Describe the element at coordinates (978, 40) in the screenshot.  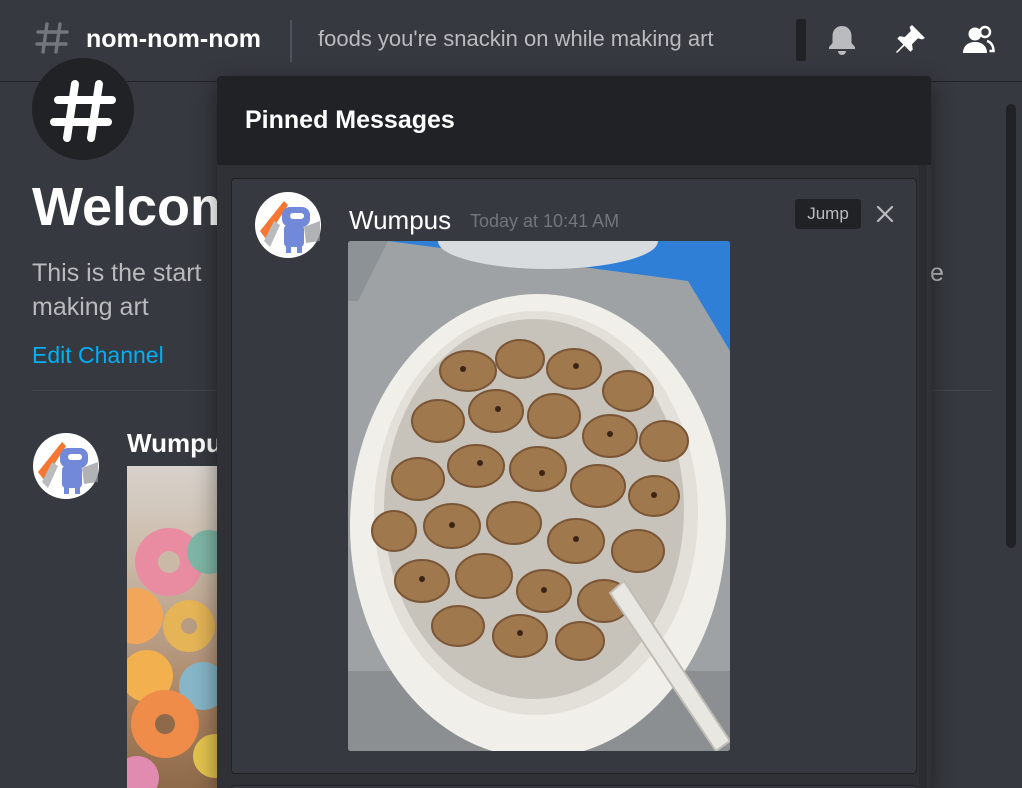
I see `members-icon` at that location.